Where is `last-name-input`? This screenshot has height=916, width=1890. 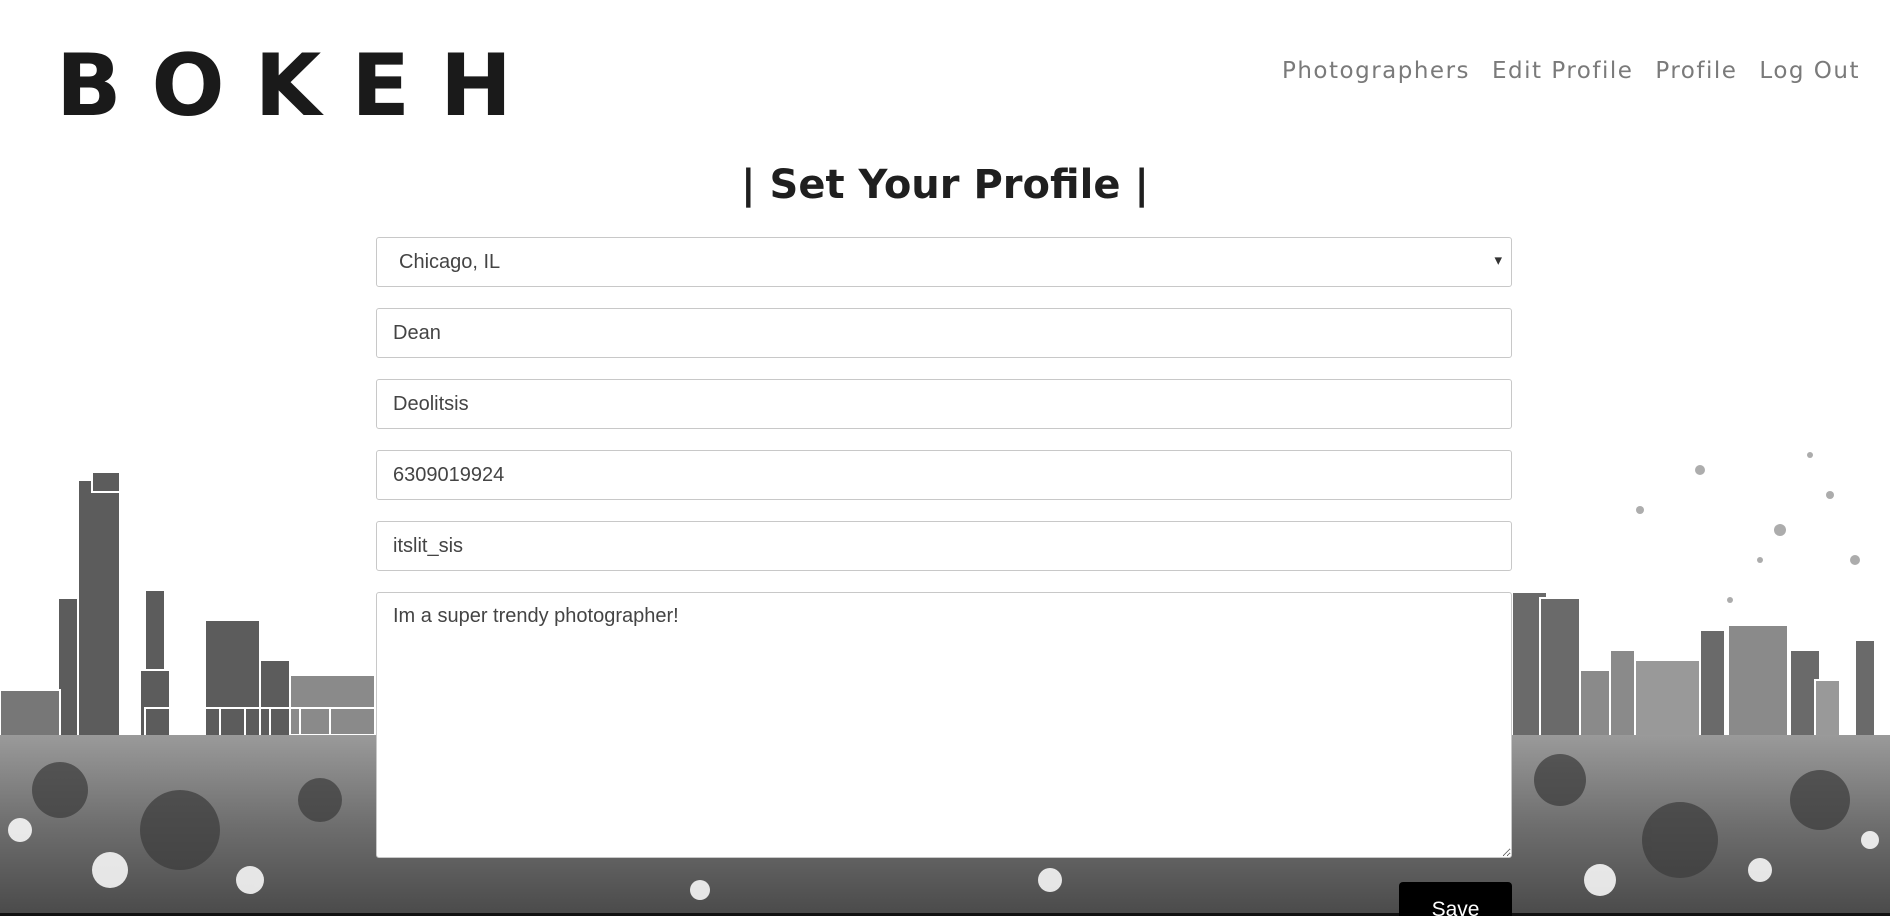 last-name-input is located at coordinates (944, 404).